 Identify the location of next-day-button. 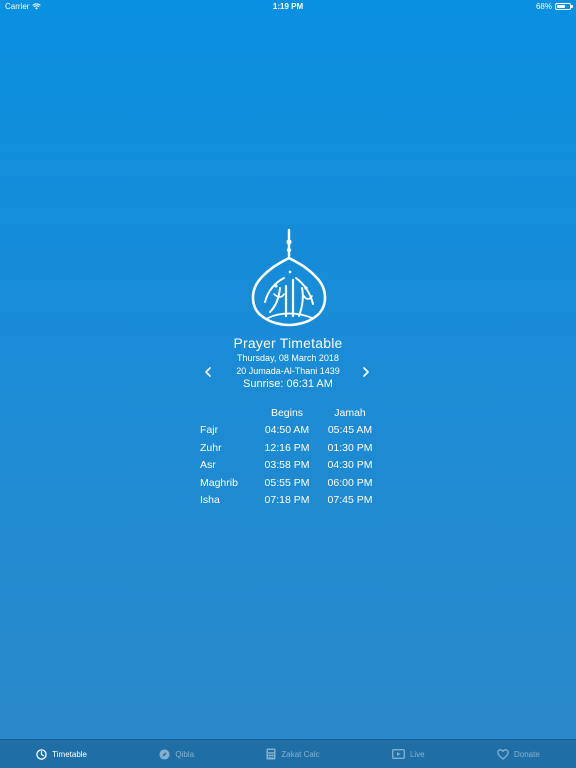
(366, 372).